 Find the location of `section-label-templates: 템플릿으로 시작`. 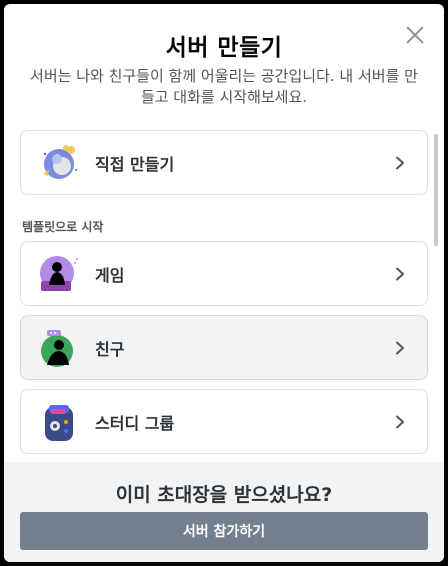

section-label-templates: 템플릿으로 시작 is located at coordinates (63, 227).